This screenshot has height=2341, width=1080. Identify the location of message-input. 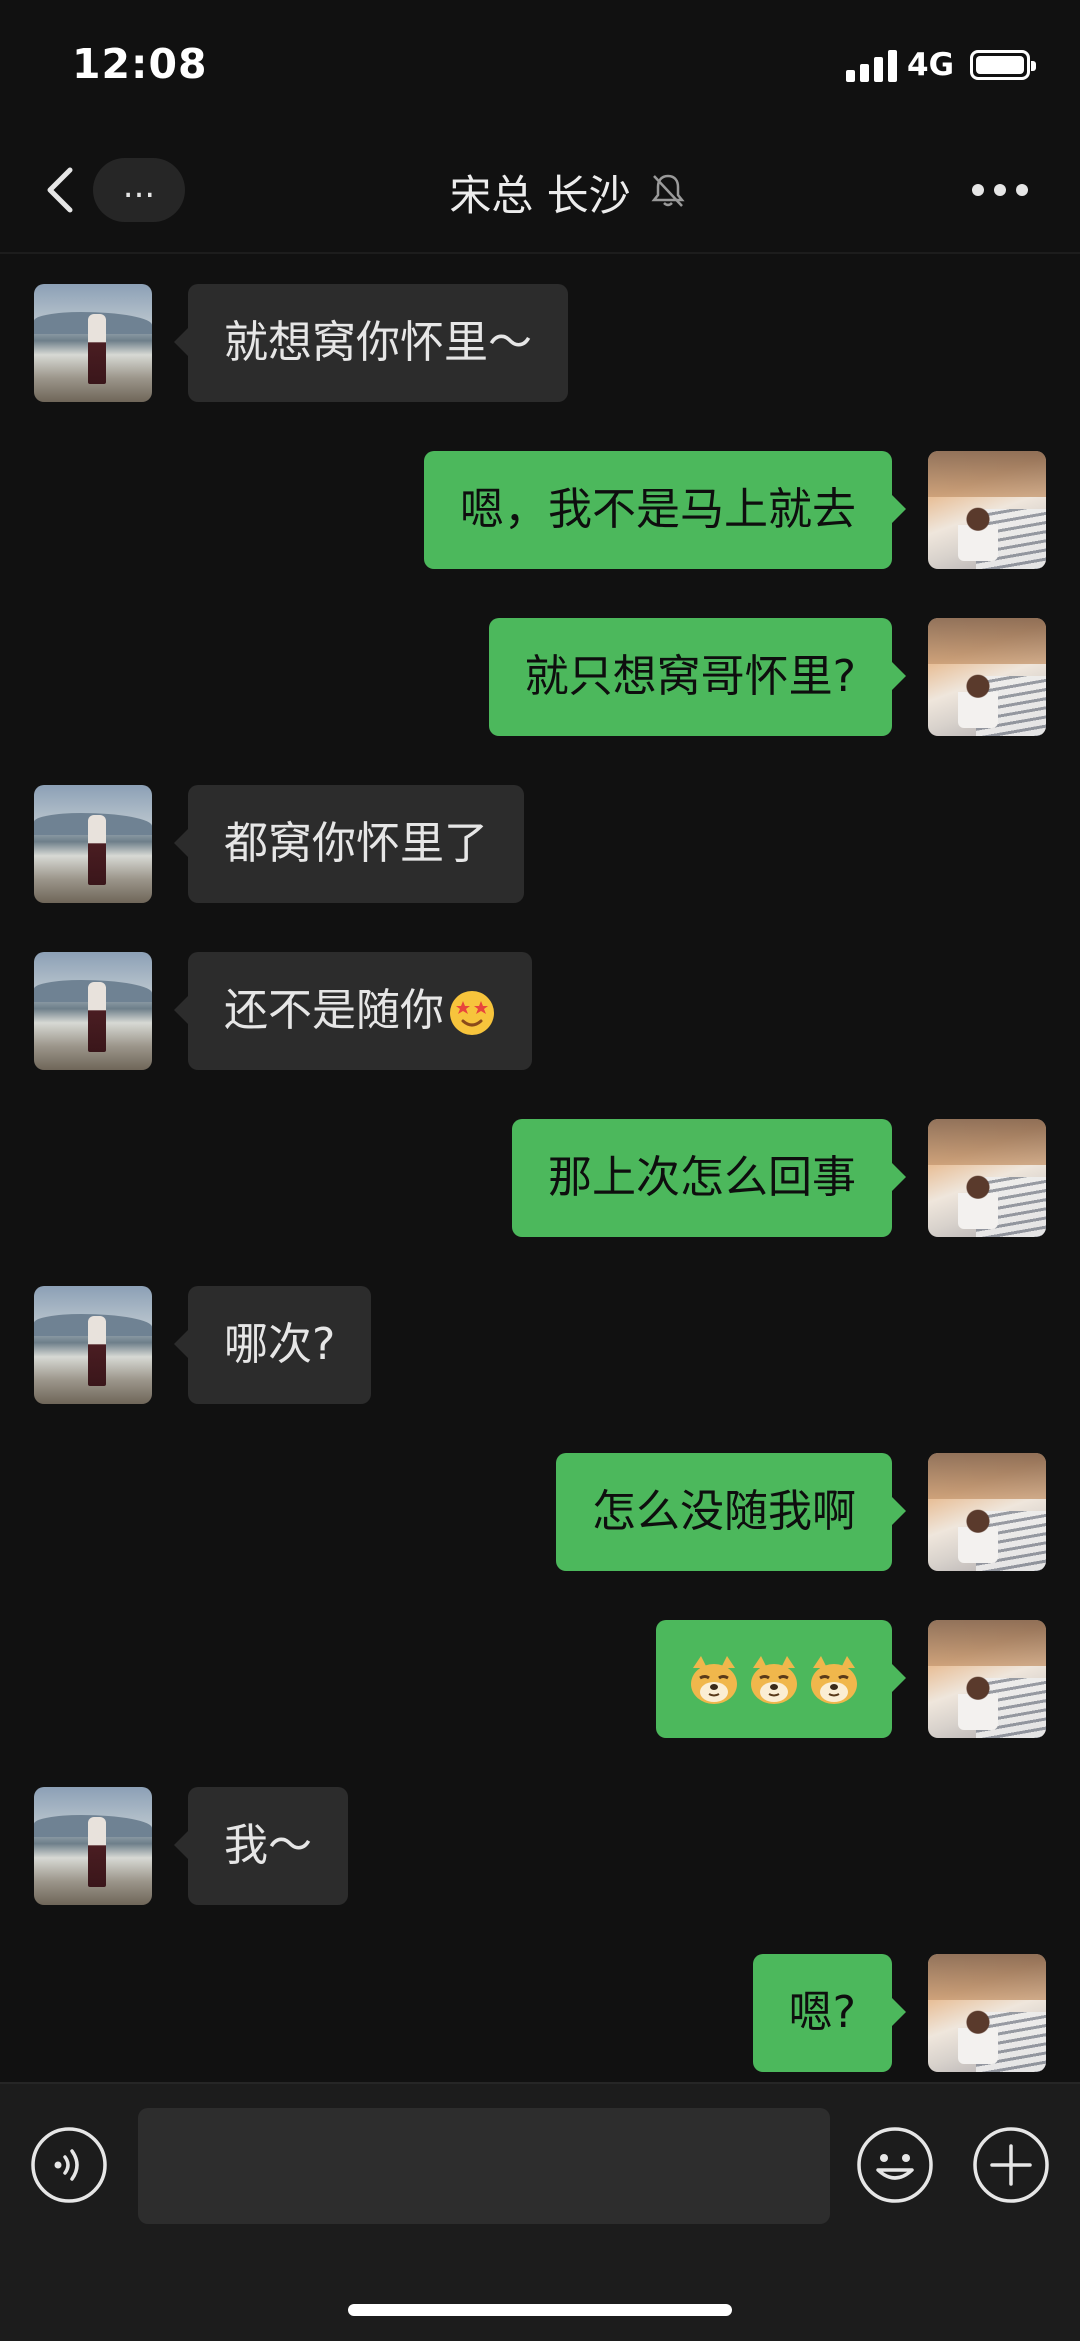
(484, 2166).